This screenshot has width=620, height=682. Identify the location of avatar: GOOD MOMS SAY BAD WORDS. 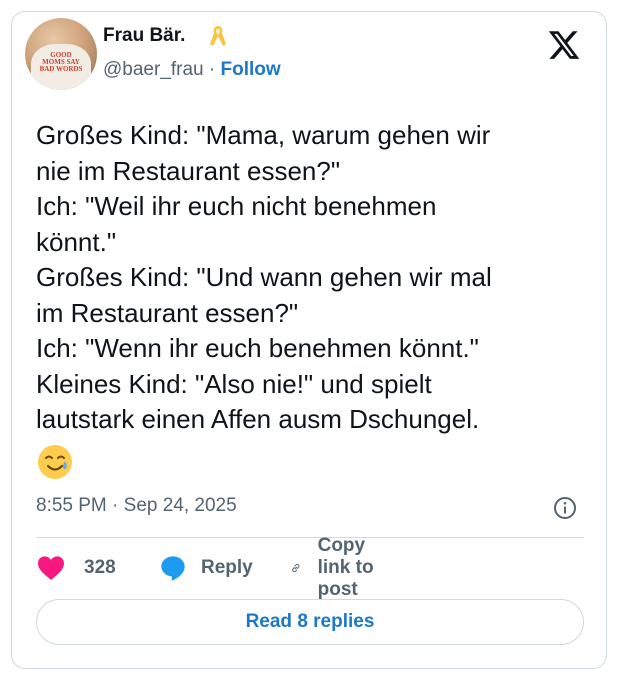
(61, 54).